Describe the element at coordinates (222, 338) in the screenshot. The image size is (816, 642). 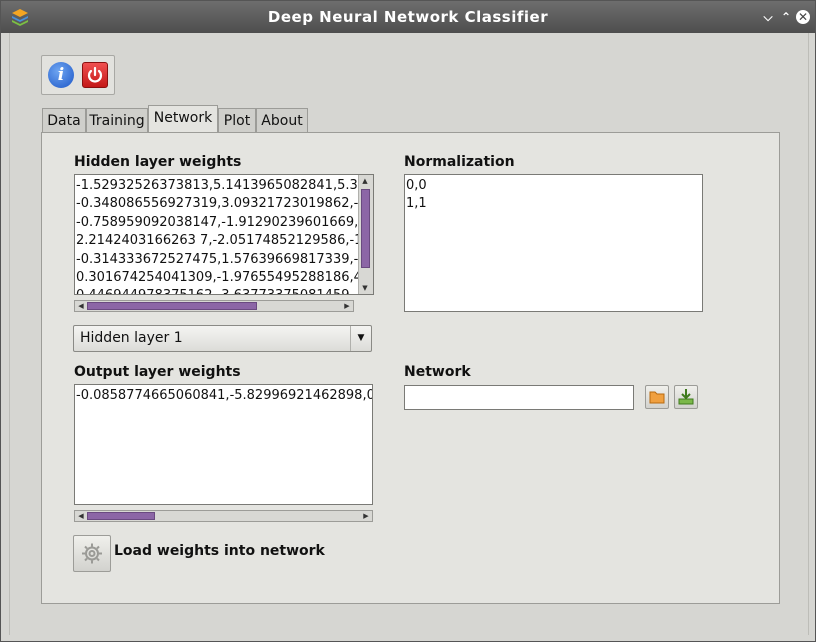
I see `hidden-layer-select: Hidden layer 1 ▼` at that location.